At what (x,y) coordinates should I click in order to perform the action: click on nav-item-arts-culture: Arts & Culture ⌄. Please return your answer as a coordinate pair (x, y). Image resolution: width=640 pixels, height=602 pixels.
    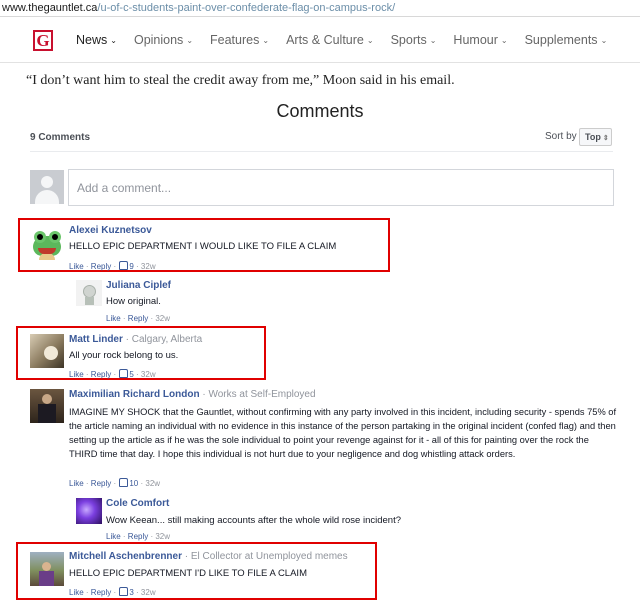
    Looking at the image, I should click on (330, 40).